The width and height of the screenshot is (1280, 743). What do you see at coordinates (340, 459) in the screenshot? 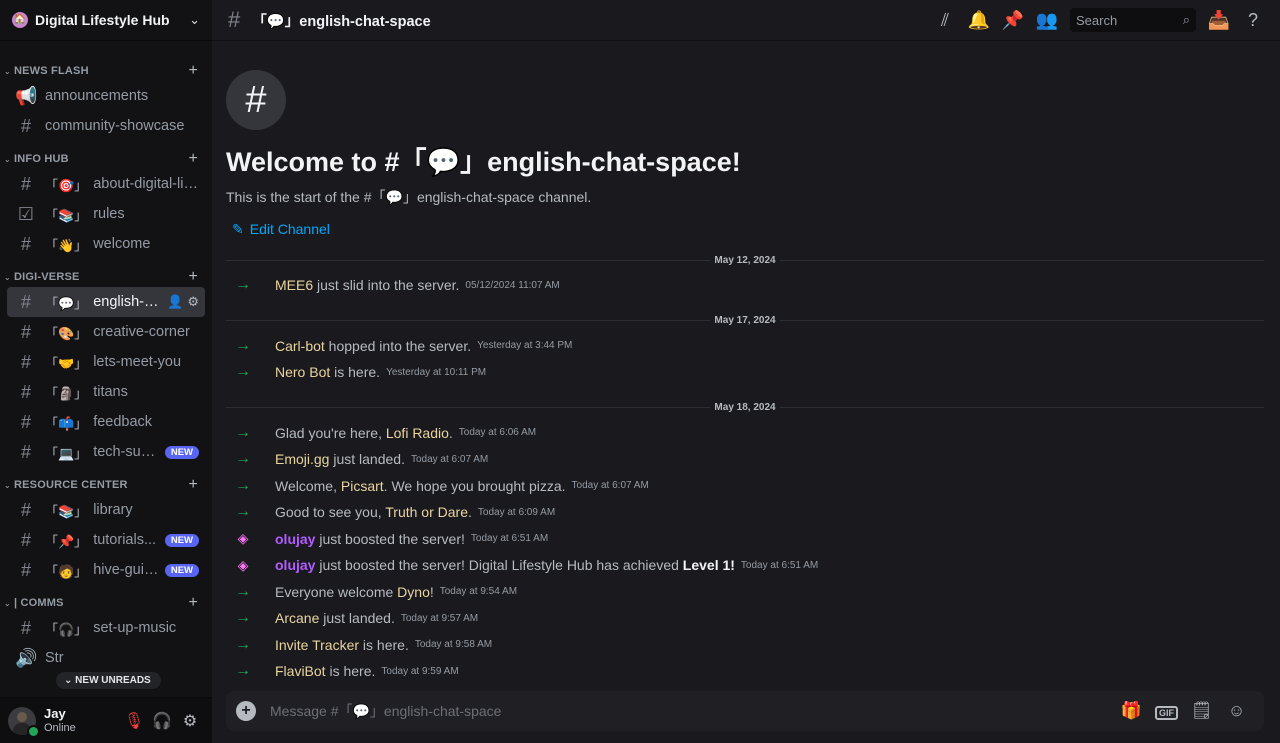
I see `message-text: Emoji.gg just landed.` at bounding box center [340, 459].